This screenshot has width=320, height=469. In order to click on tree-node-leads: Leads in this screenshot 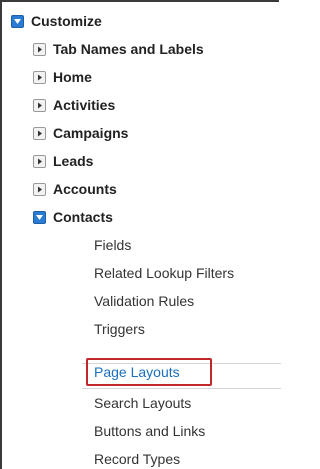, I will do `click(63, 161)`.